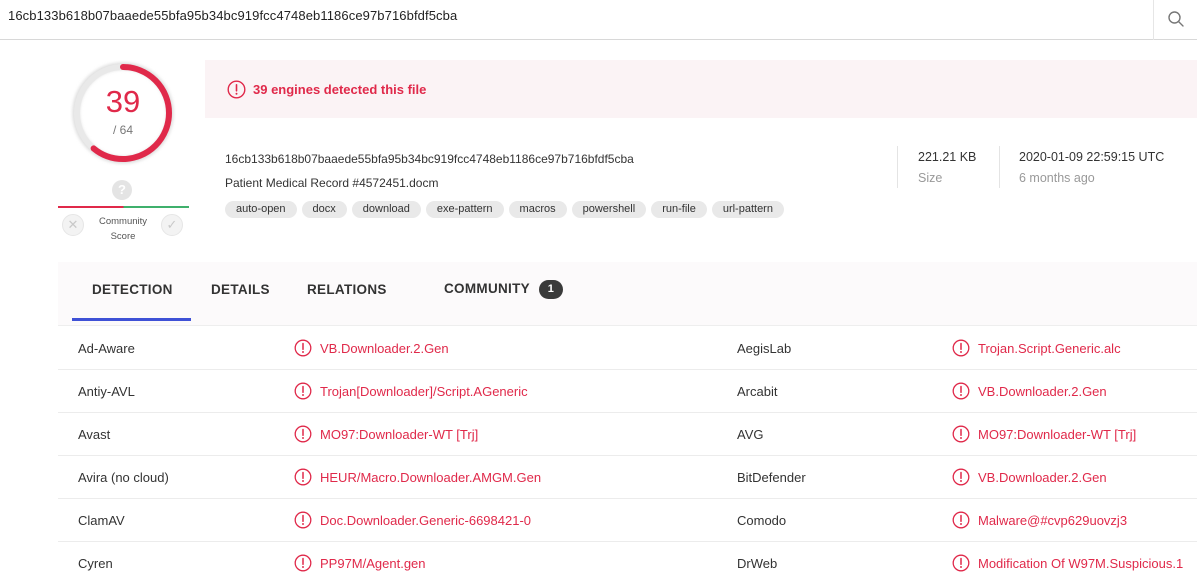  Describe the element at coordinates (930, 178) in the screenshot. I see `file-size-label: Size` at that location.